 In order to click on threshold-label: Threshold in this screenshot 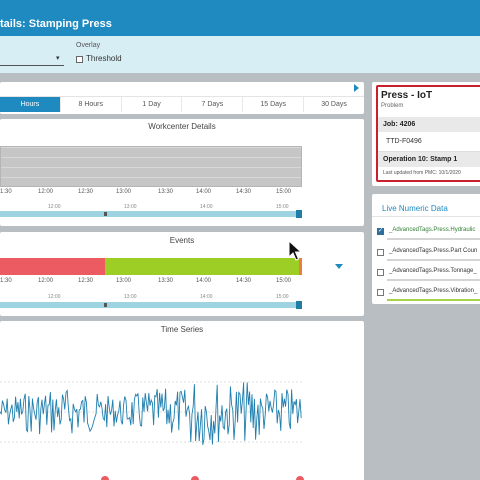, I will do `click(104, 58)`.